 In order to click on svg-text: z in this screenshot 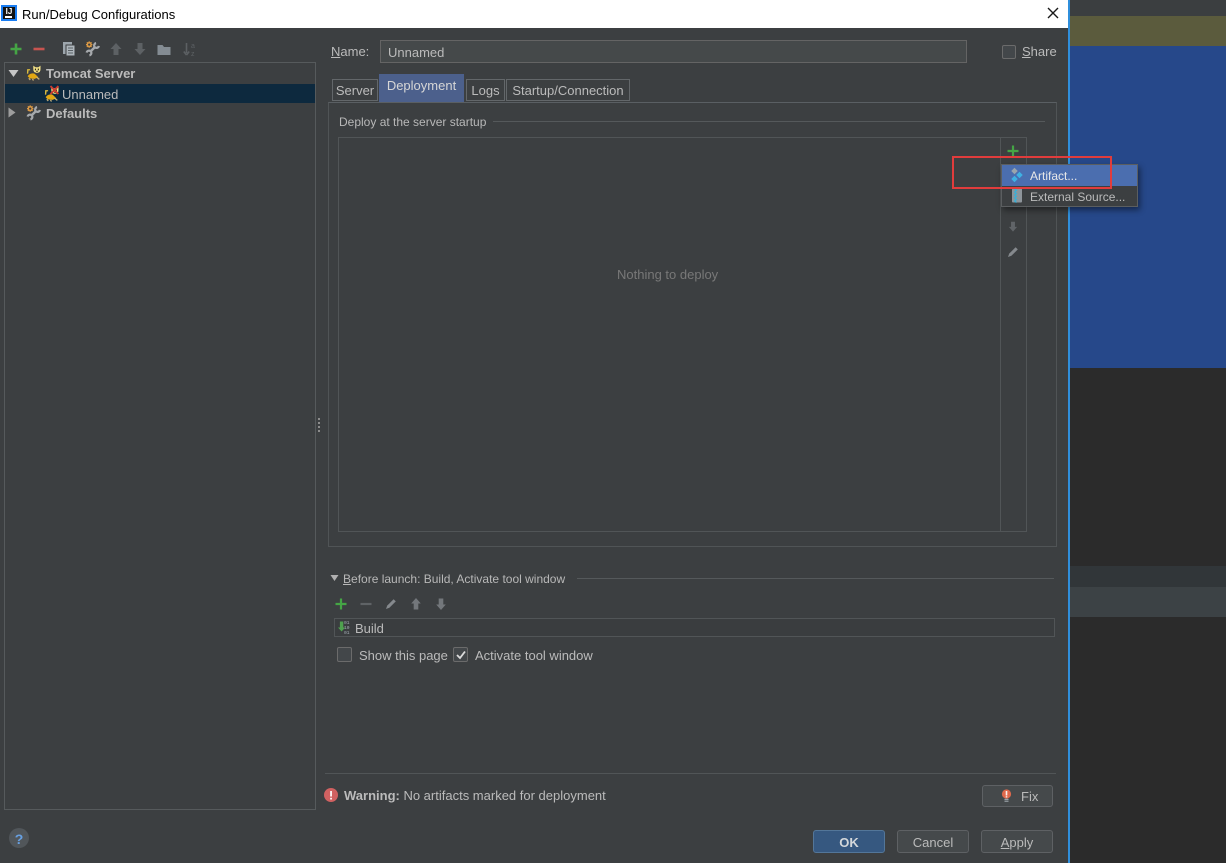, I will do `click(193, 54)`.